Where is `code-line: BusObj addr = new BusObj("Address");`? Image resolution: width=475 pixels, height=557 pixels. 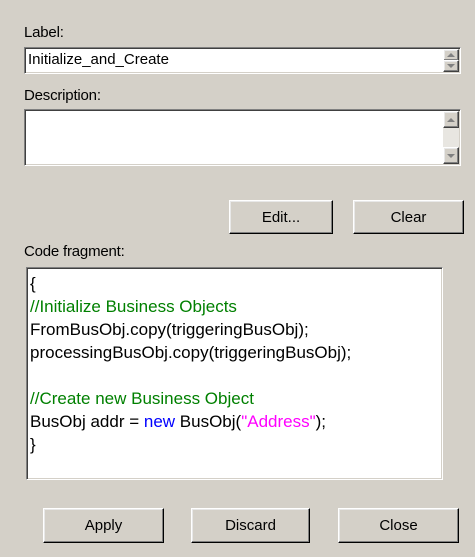
code-line: BusObj addr = new BusObj("Address"); is located at coordinates (234, 421).